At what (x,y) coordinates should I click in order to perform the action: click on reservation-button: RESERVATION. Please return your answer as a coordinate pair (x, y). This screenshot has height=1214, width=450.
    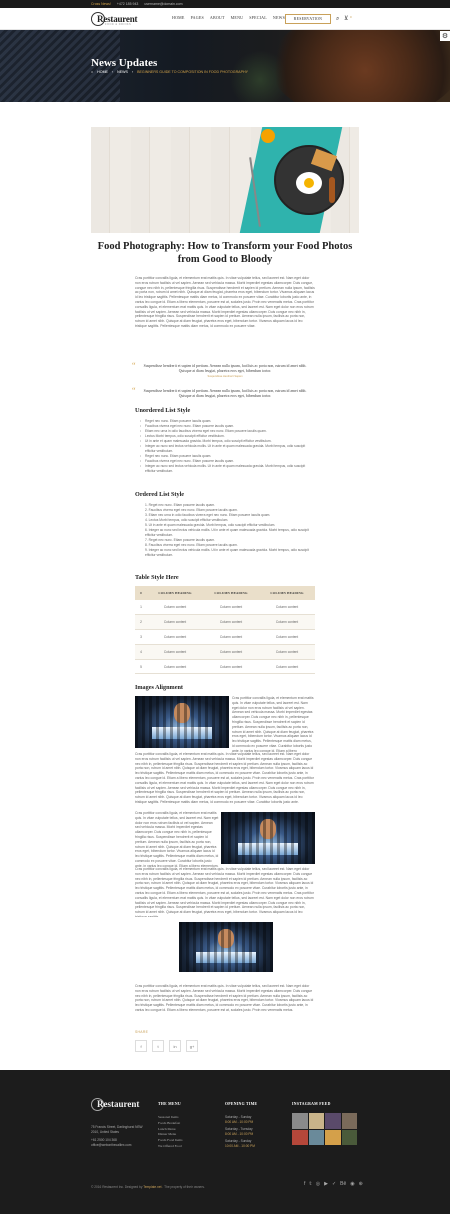
    Looking at the image, I should click on (308, 19).